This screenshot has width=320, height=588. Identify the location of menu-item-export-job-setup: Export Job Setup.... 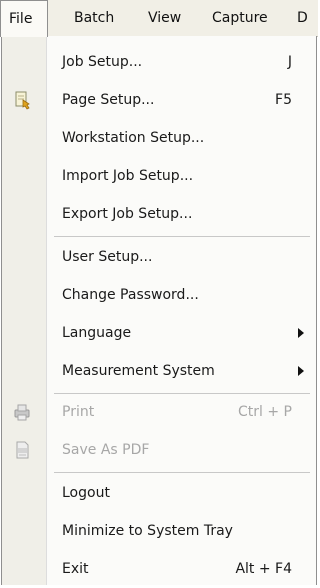
(159, 214).